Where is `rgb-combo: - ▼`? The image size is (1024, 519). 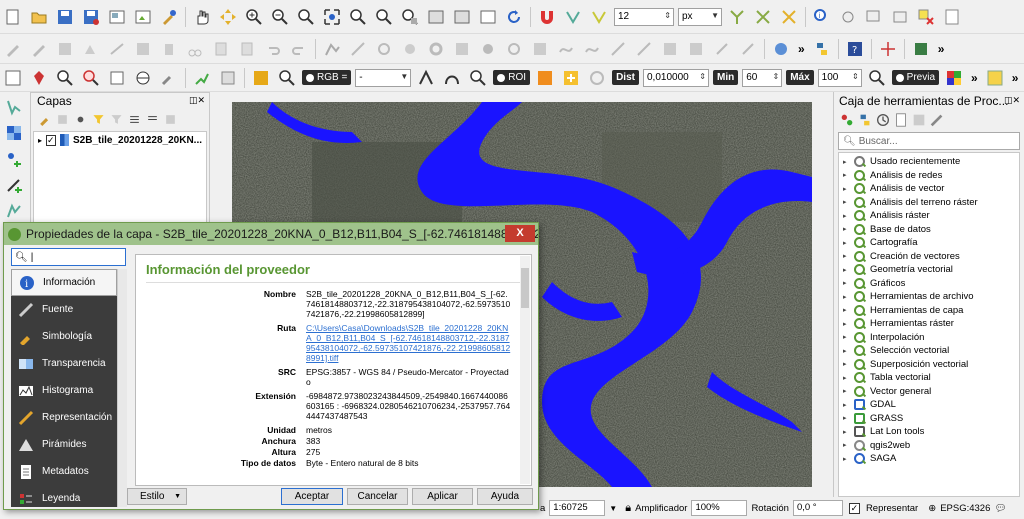
rgb-combo: - ▼ is located at coordinates (383, 77).